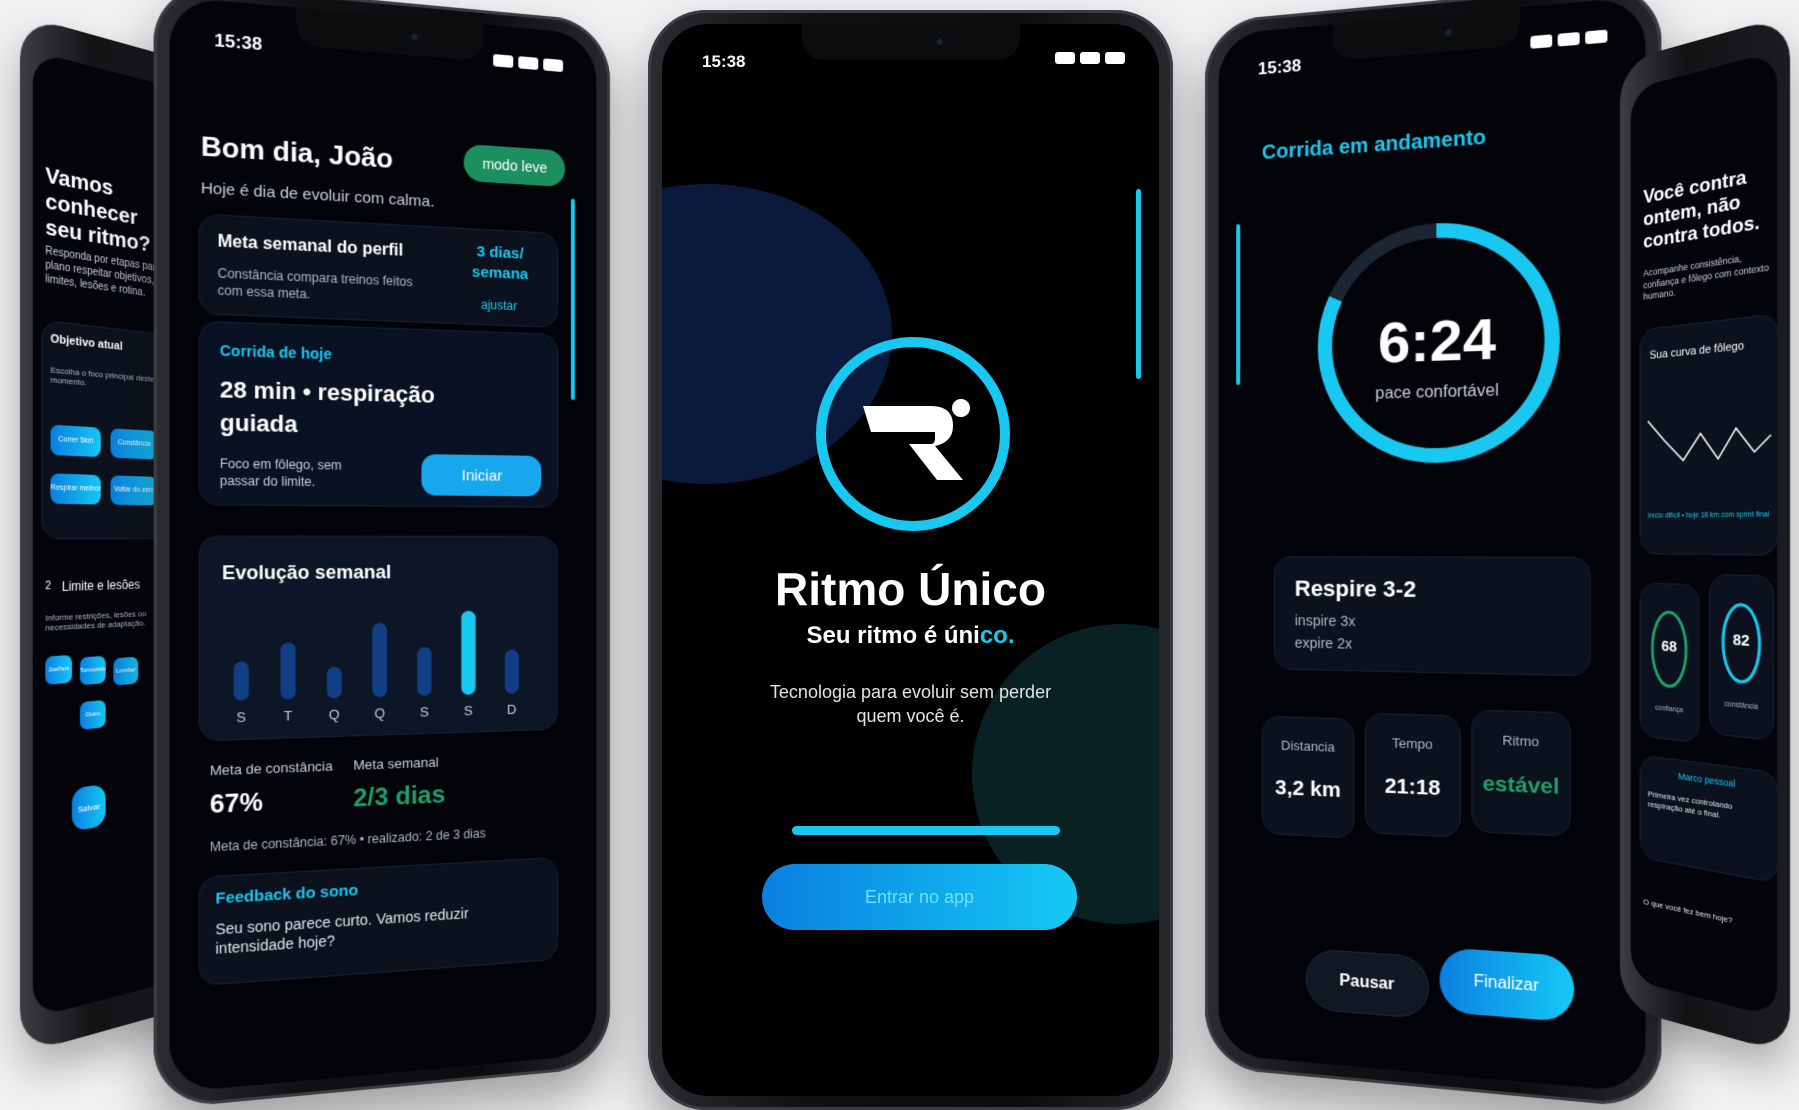  What do you see at coordinates (1307, 746) in the screenshot?
I see `metric-label: Distancia` at bounding box center [1307, 746].